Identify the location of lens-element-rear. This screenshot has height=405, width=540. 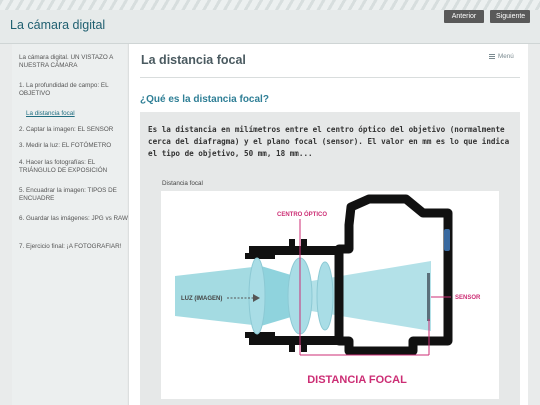
(325, 296).